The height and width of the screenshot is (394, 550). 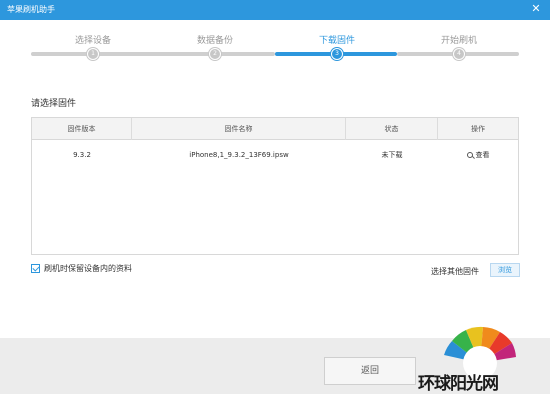 What do you see at coordinates (54, 104) in the screenshot?
I see `section-title: 请选择固件` at bounding box center [54, 104].